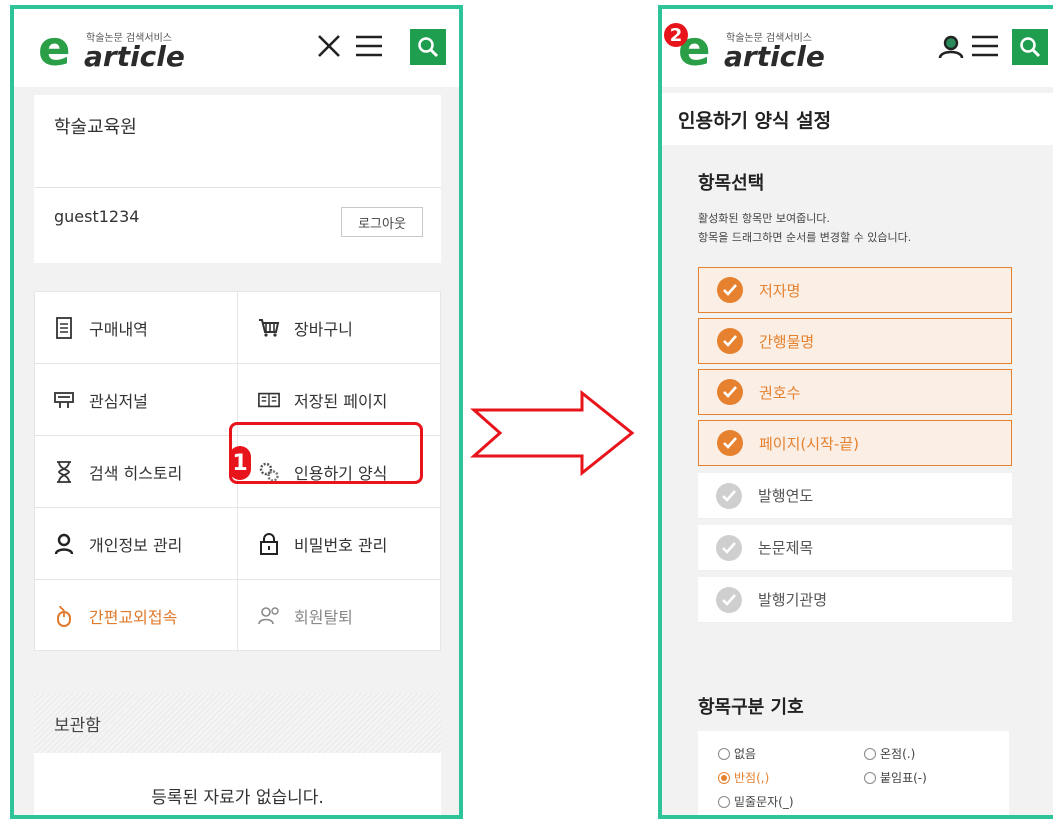 The width and height of the screenshot is (1053, 824). I want to click on radio-label: 반점(,), so click(752, 778).